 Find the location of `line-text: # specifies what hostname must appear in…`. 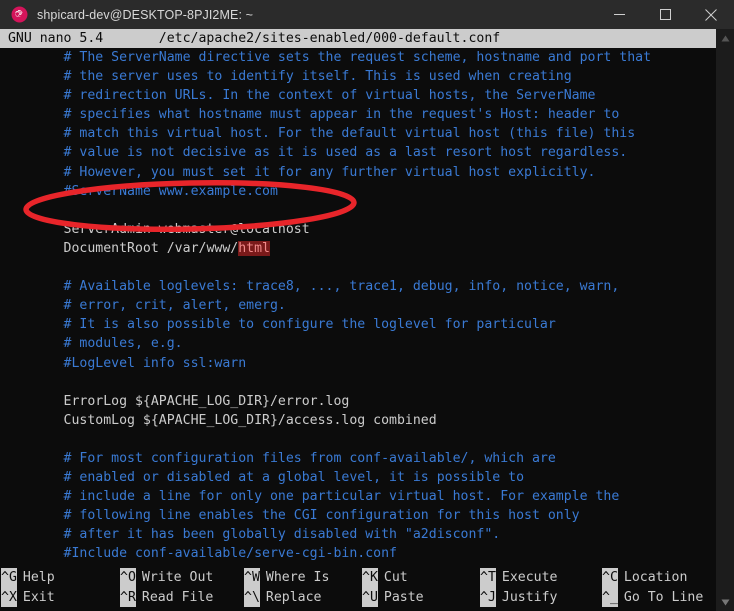

line-text: # specifies what hostname must appear in… is located at coordinates (341, 115).